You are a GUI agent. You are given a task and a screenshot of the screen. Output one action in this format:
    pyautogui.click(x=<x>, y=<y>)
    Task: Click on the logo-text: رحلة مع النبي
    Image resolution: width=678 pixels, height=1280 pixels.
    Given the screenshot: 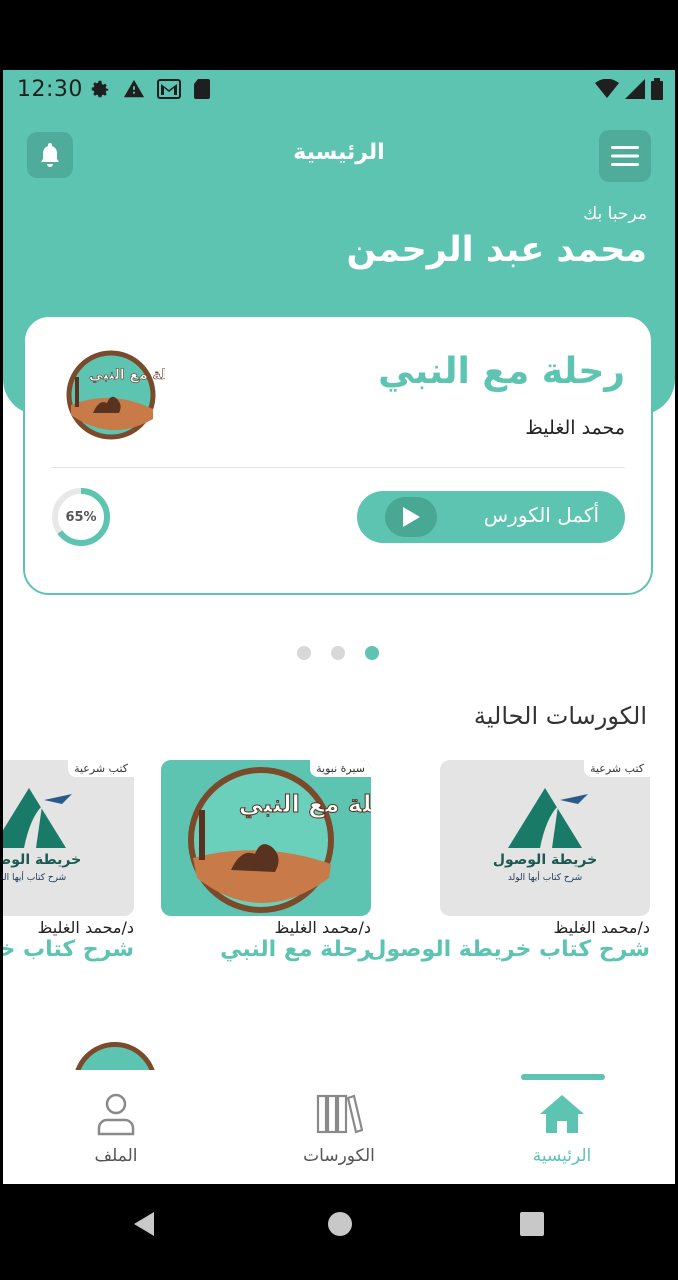 What is the action you would take?
    pyautogui.click(x=127, y=375)
    